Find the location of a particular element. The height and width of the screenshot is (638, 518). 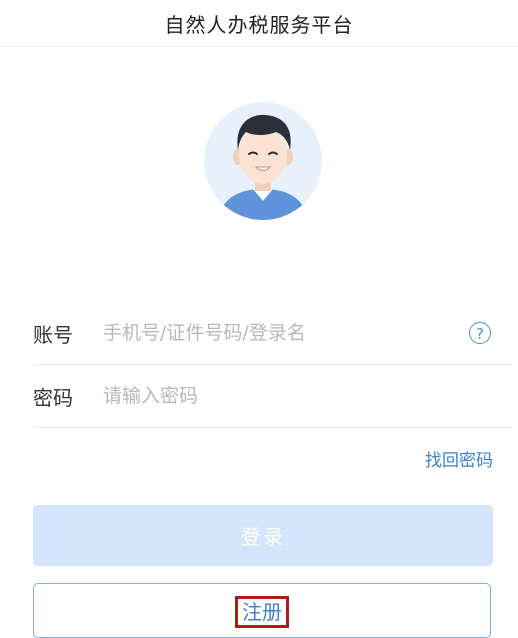

app-header: 自然人办税服务平台 is located at coordinates (259, 23).